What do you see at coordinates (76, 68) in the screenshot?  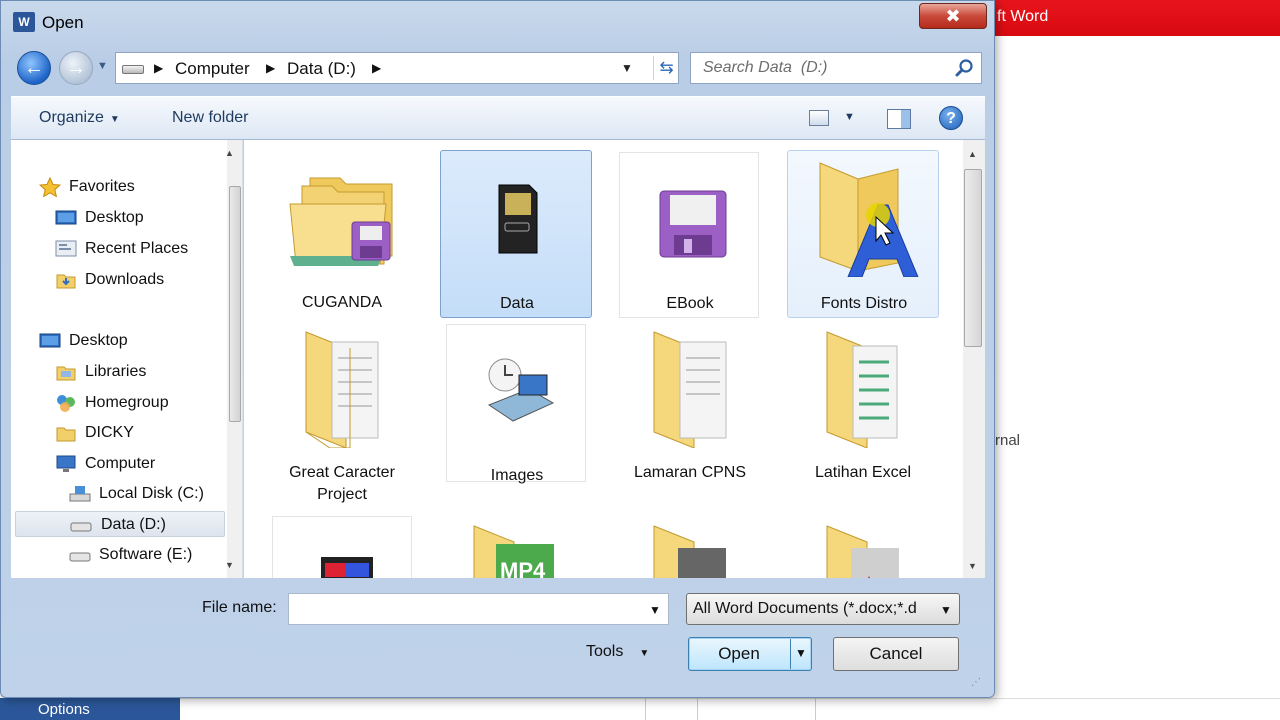 I see `forward-button: →` at bounding box center [76, 68].